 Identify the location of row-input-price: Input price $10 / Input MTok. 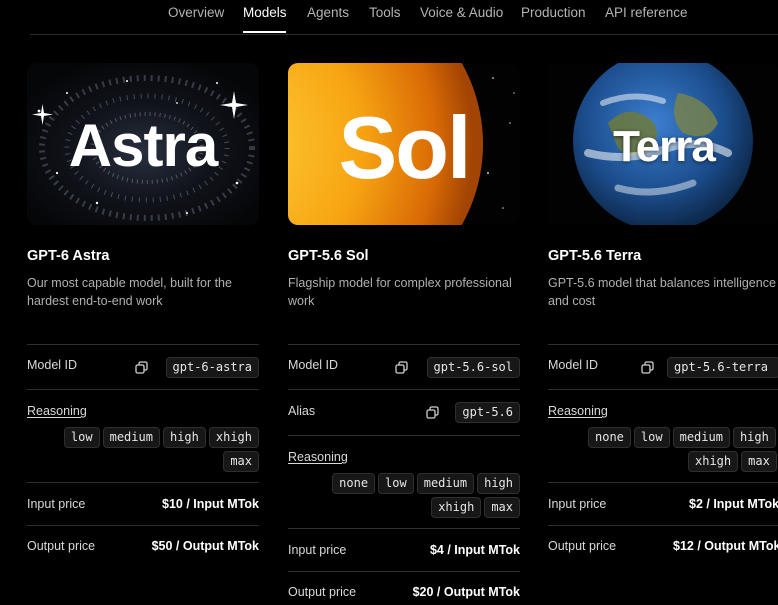
(143, 504).